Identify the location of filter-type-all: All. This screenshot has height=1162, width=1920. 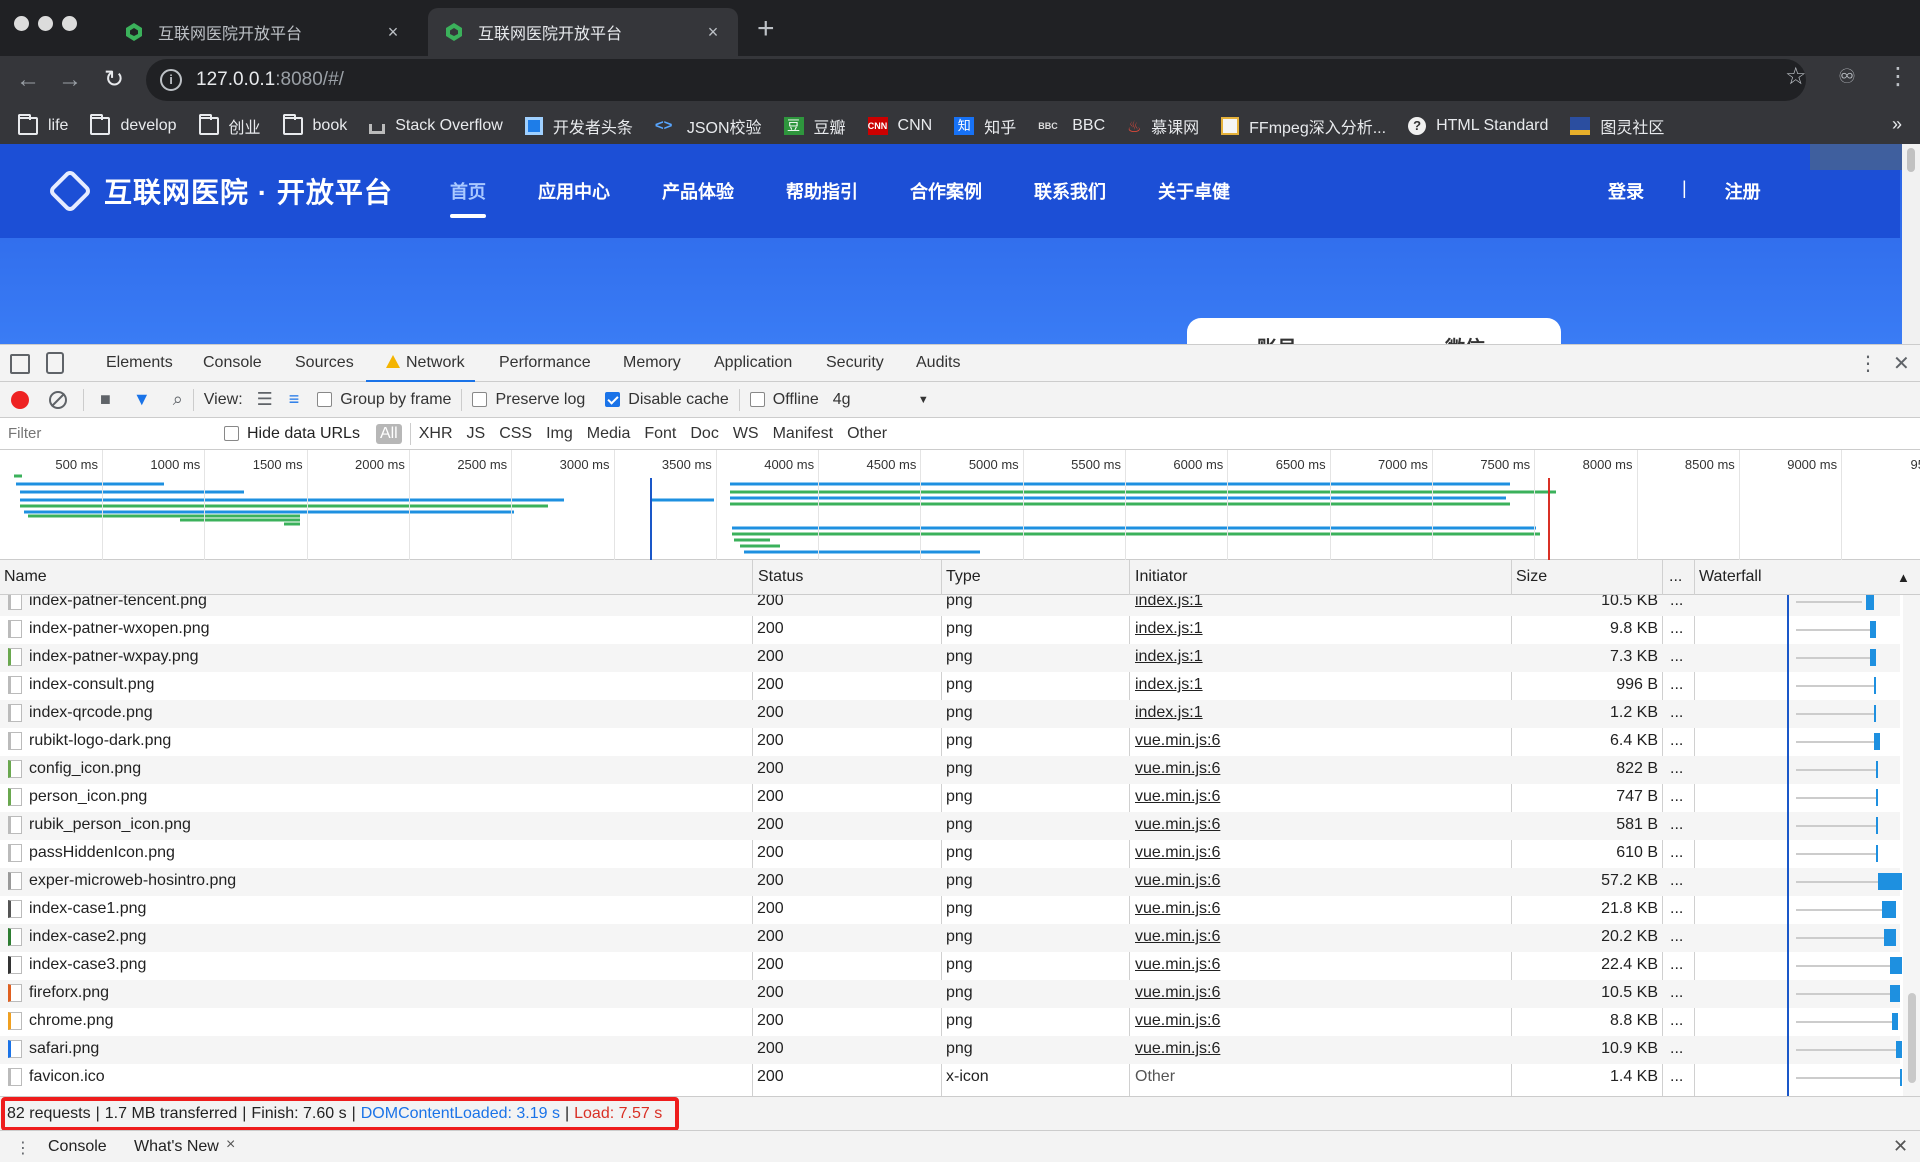
(388, 433).